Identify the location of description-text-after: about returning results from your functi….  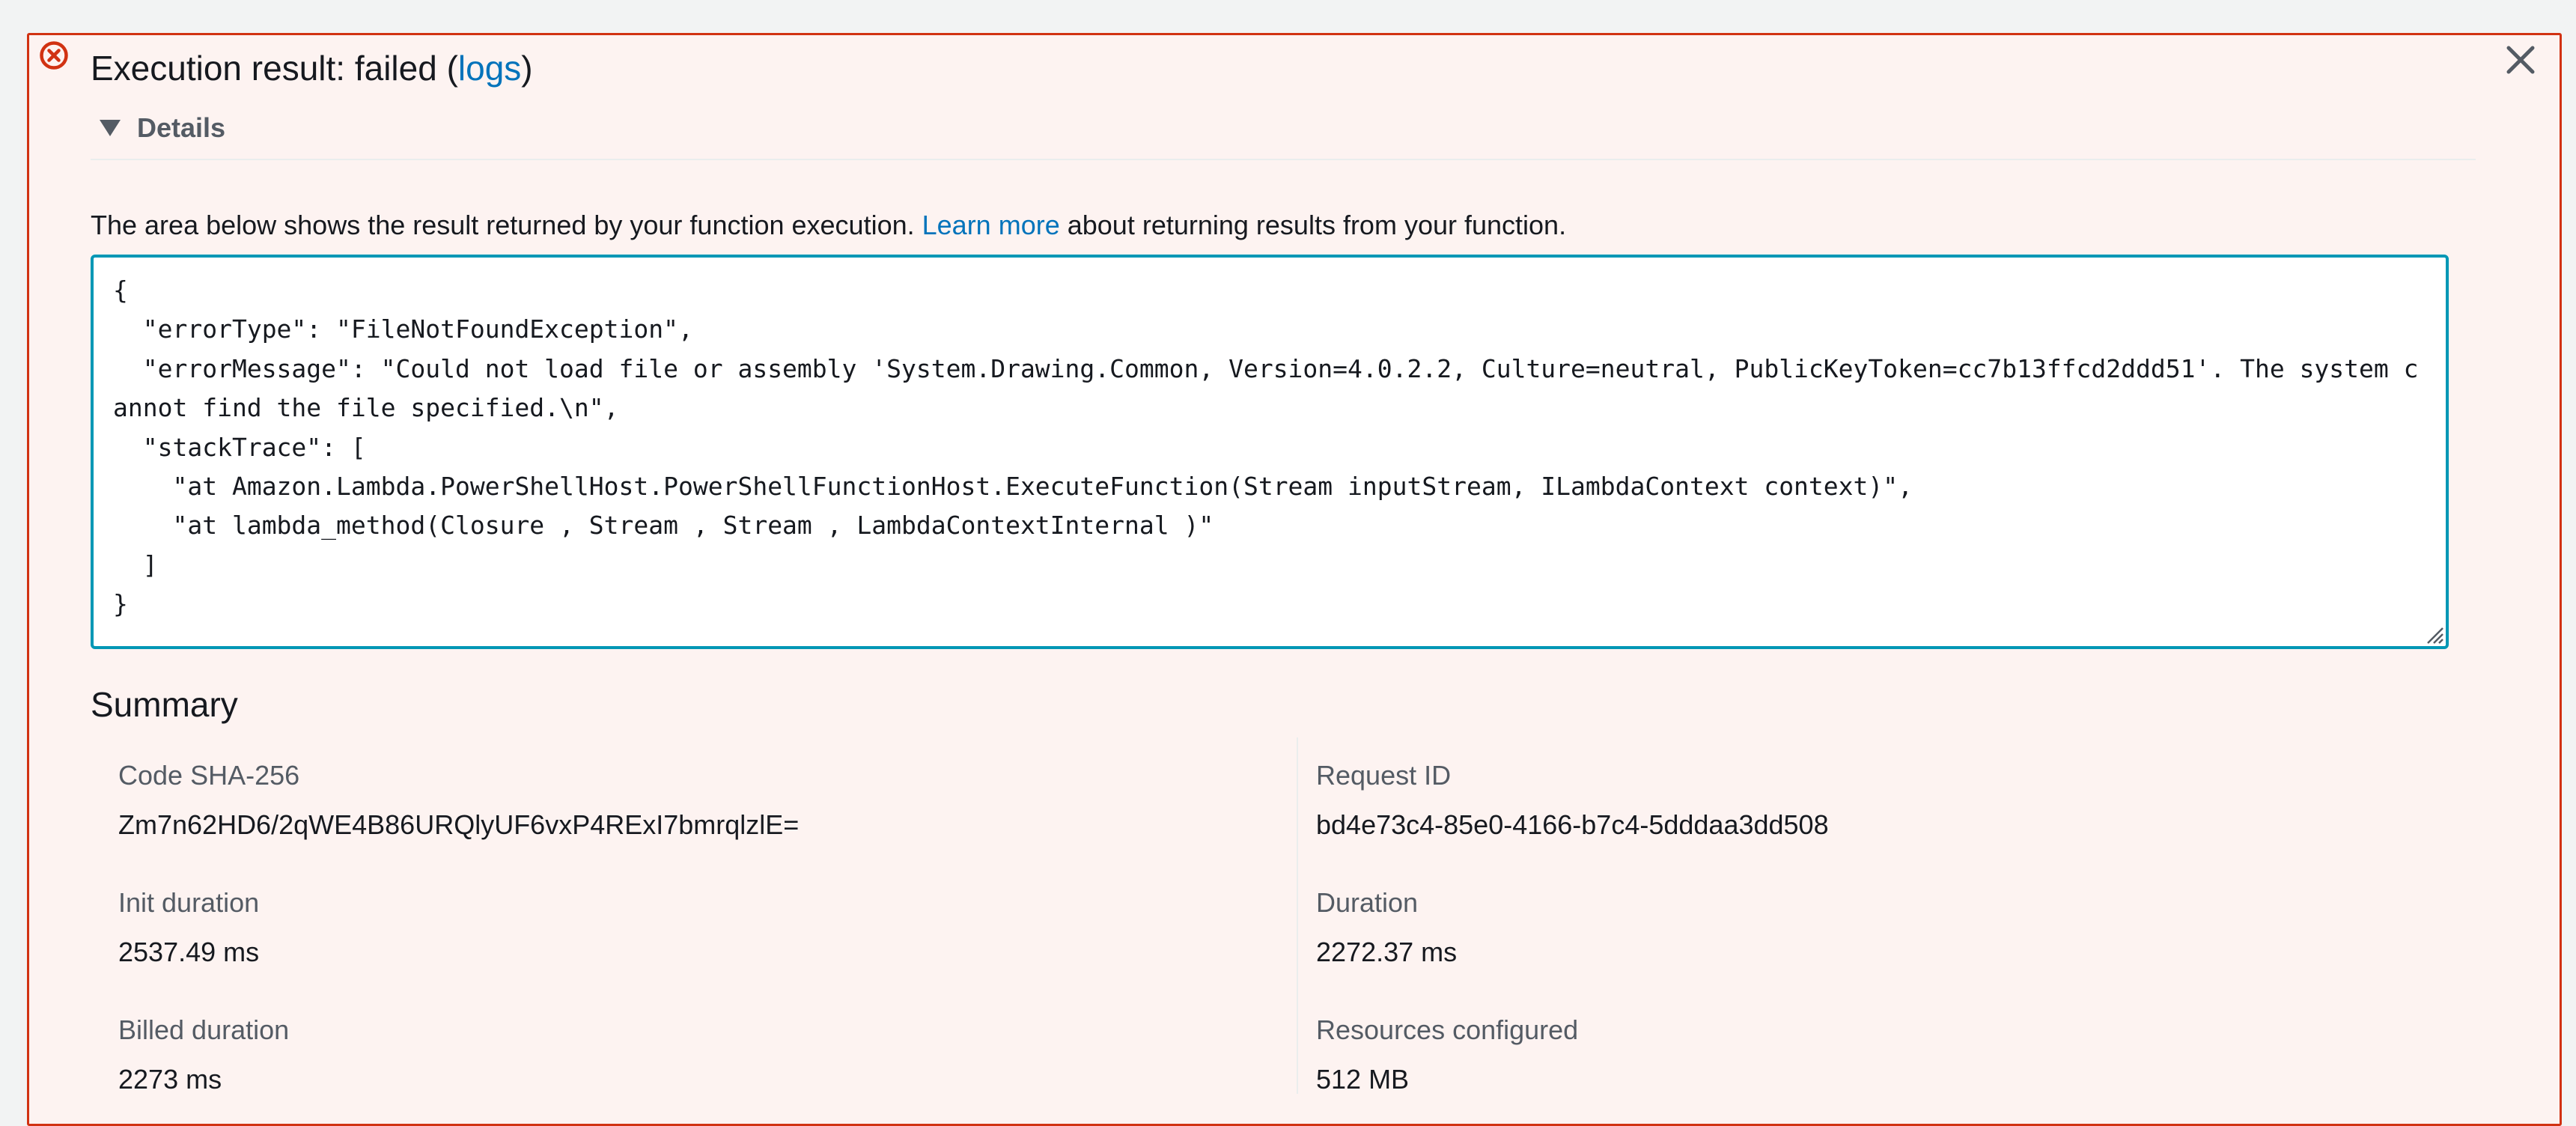
(1313, 225).